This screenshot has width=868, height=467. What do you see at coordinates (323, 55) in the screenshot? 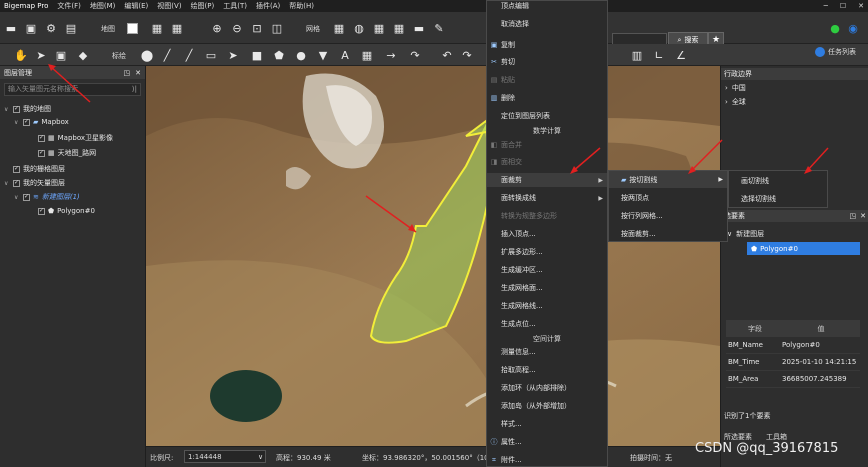
I see `triangle-icon: ▼` at bounding box center [323, 55].